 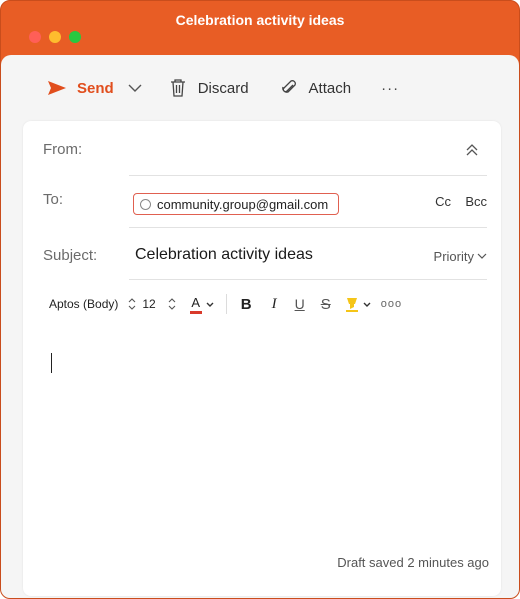 What do you see at coordinates (476, 201) in the screenshot?
I see `bcc-button: Bcc` at bounding box center [476, 201].